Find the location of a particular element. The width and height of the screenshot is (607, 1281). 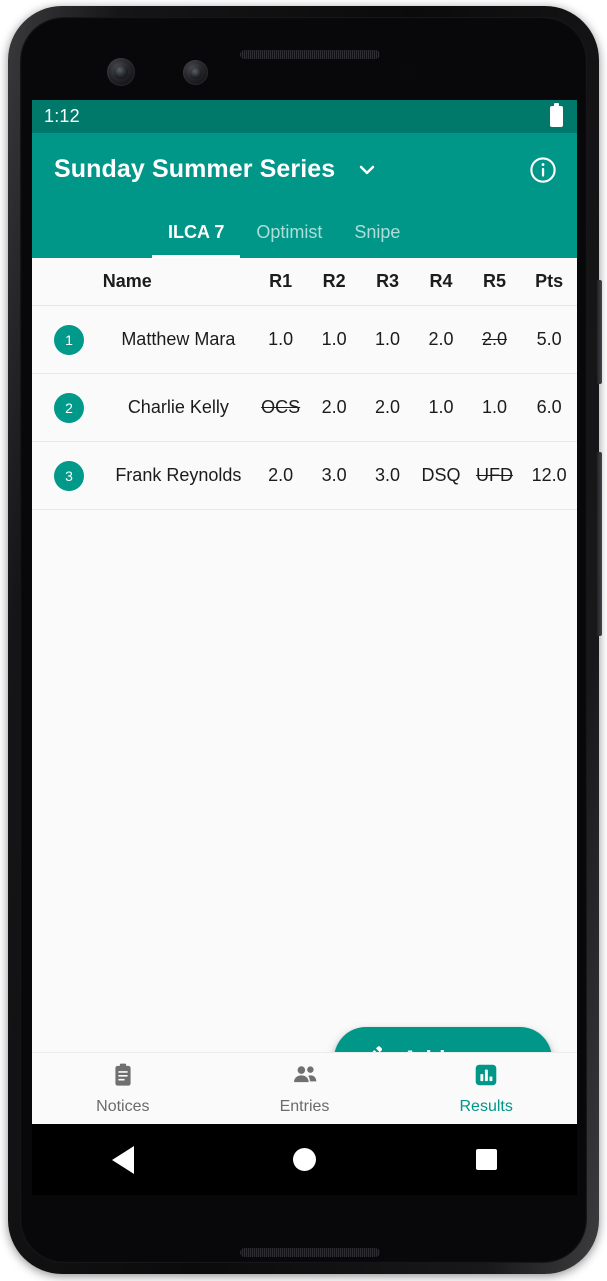

score-r5: UFD is located at coordinates (494, 475).